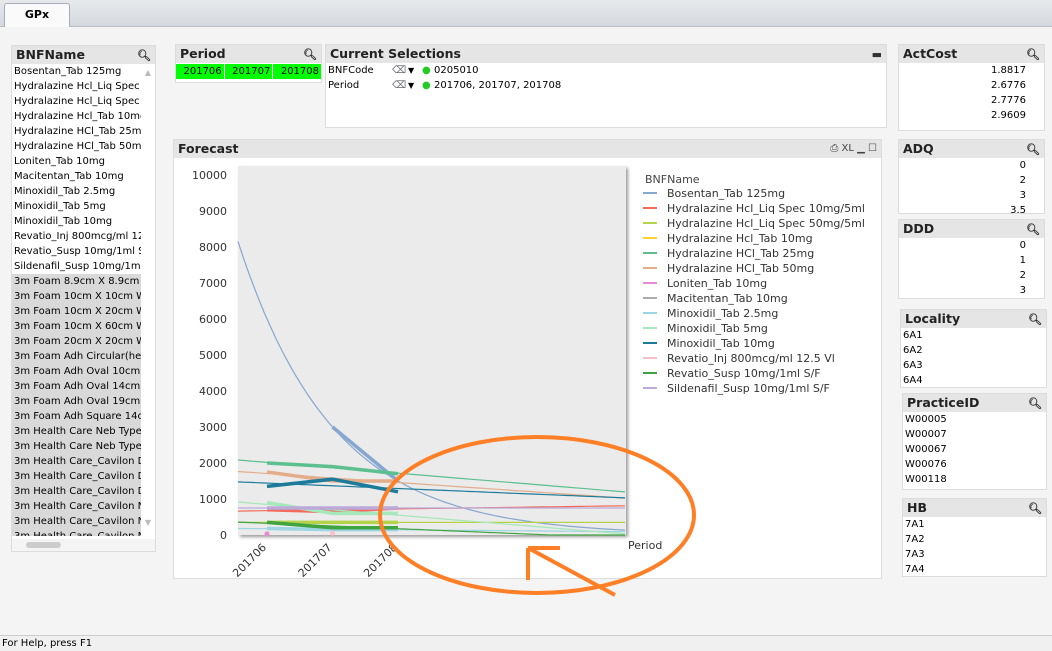  I want to click on y-tick-label: 0, so click(223, 535).